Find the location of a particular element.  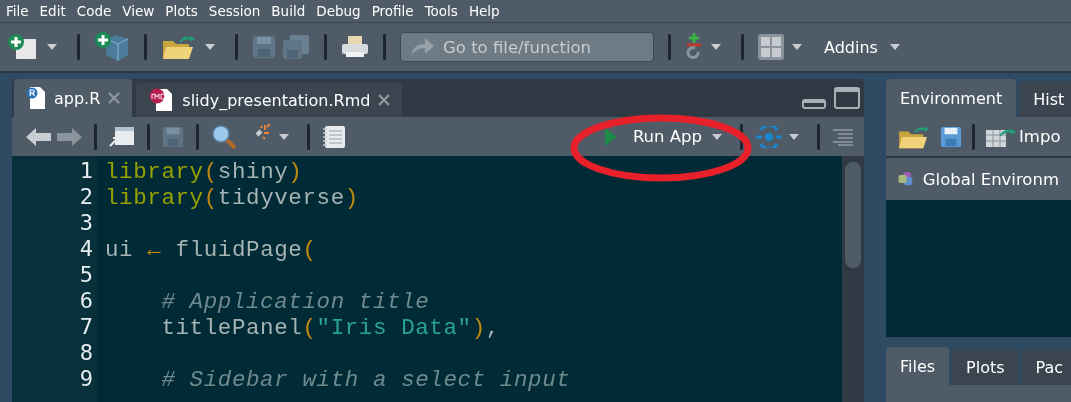

menu-item: Edit is located at coordinates (56, 11).